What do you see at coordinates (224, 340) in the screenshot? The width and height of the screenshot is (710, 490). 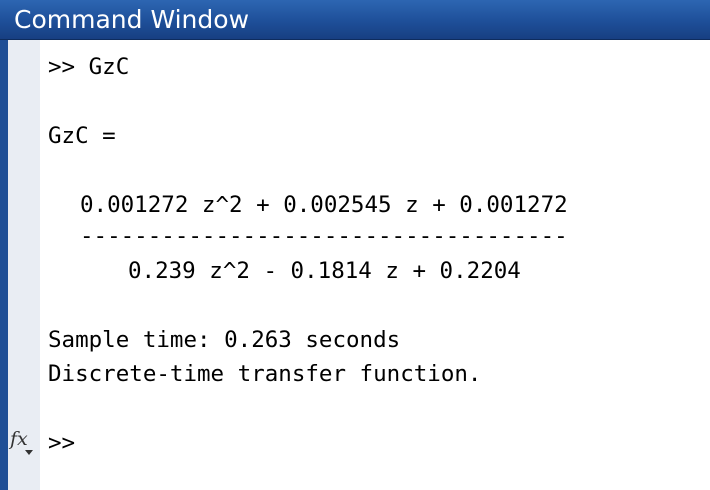 I see `sample-time-line: Sample time: 0.263 seconds` at bounding box center [224, 340].